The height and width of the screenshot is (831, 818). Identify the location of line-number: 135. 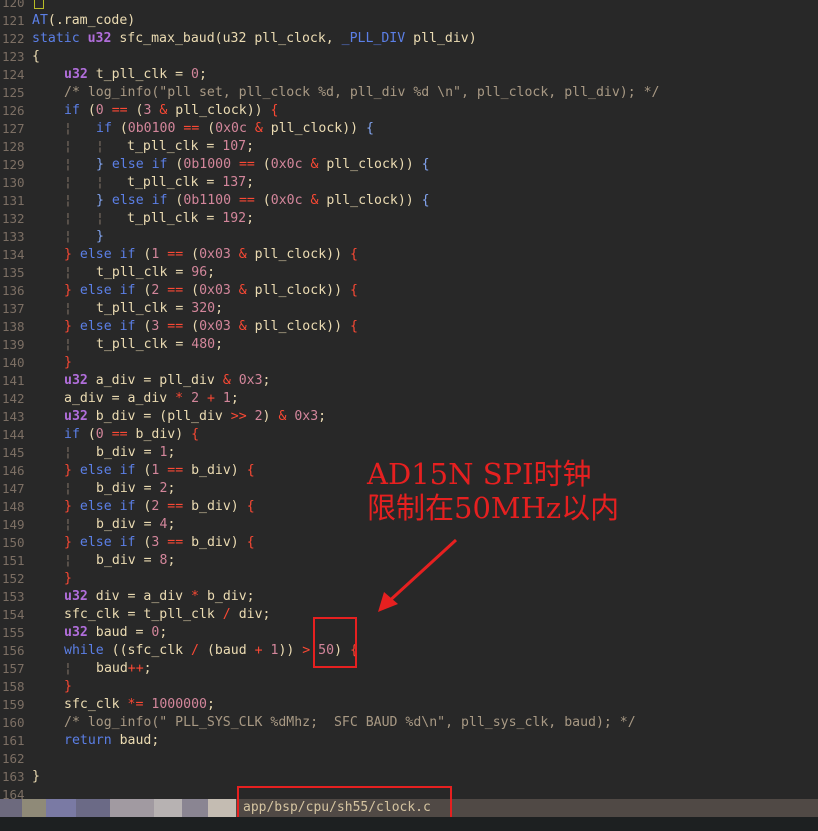
(13, 272).